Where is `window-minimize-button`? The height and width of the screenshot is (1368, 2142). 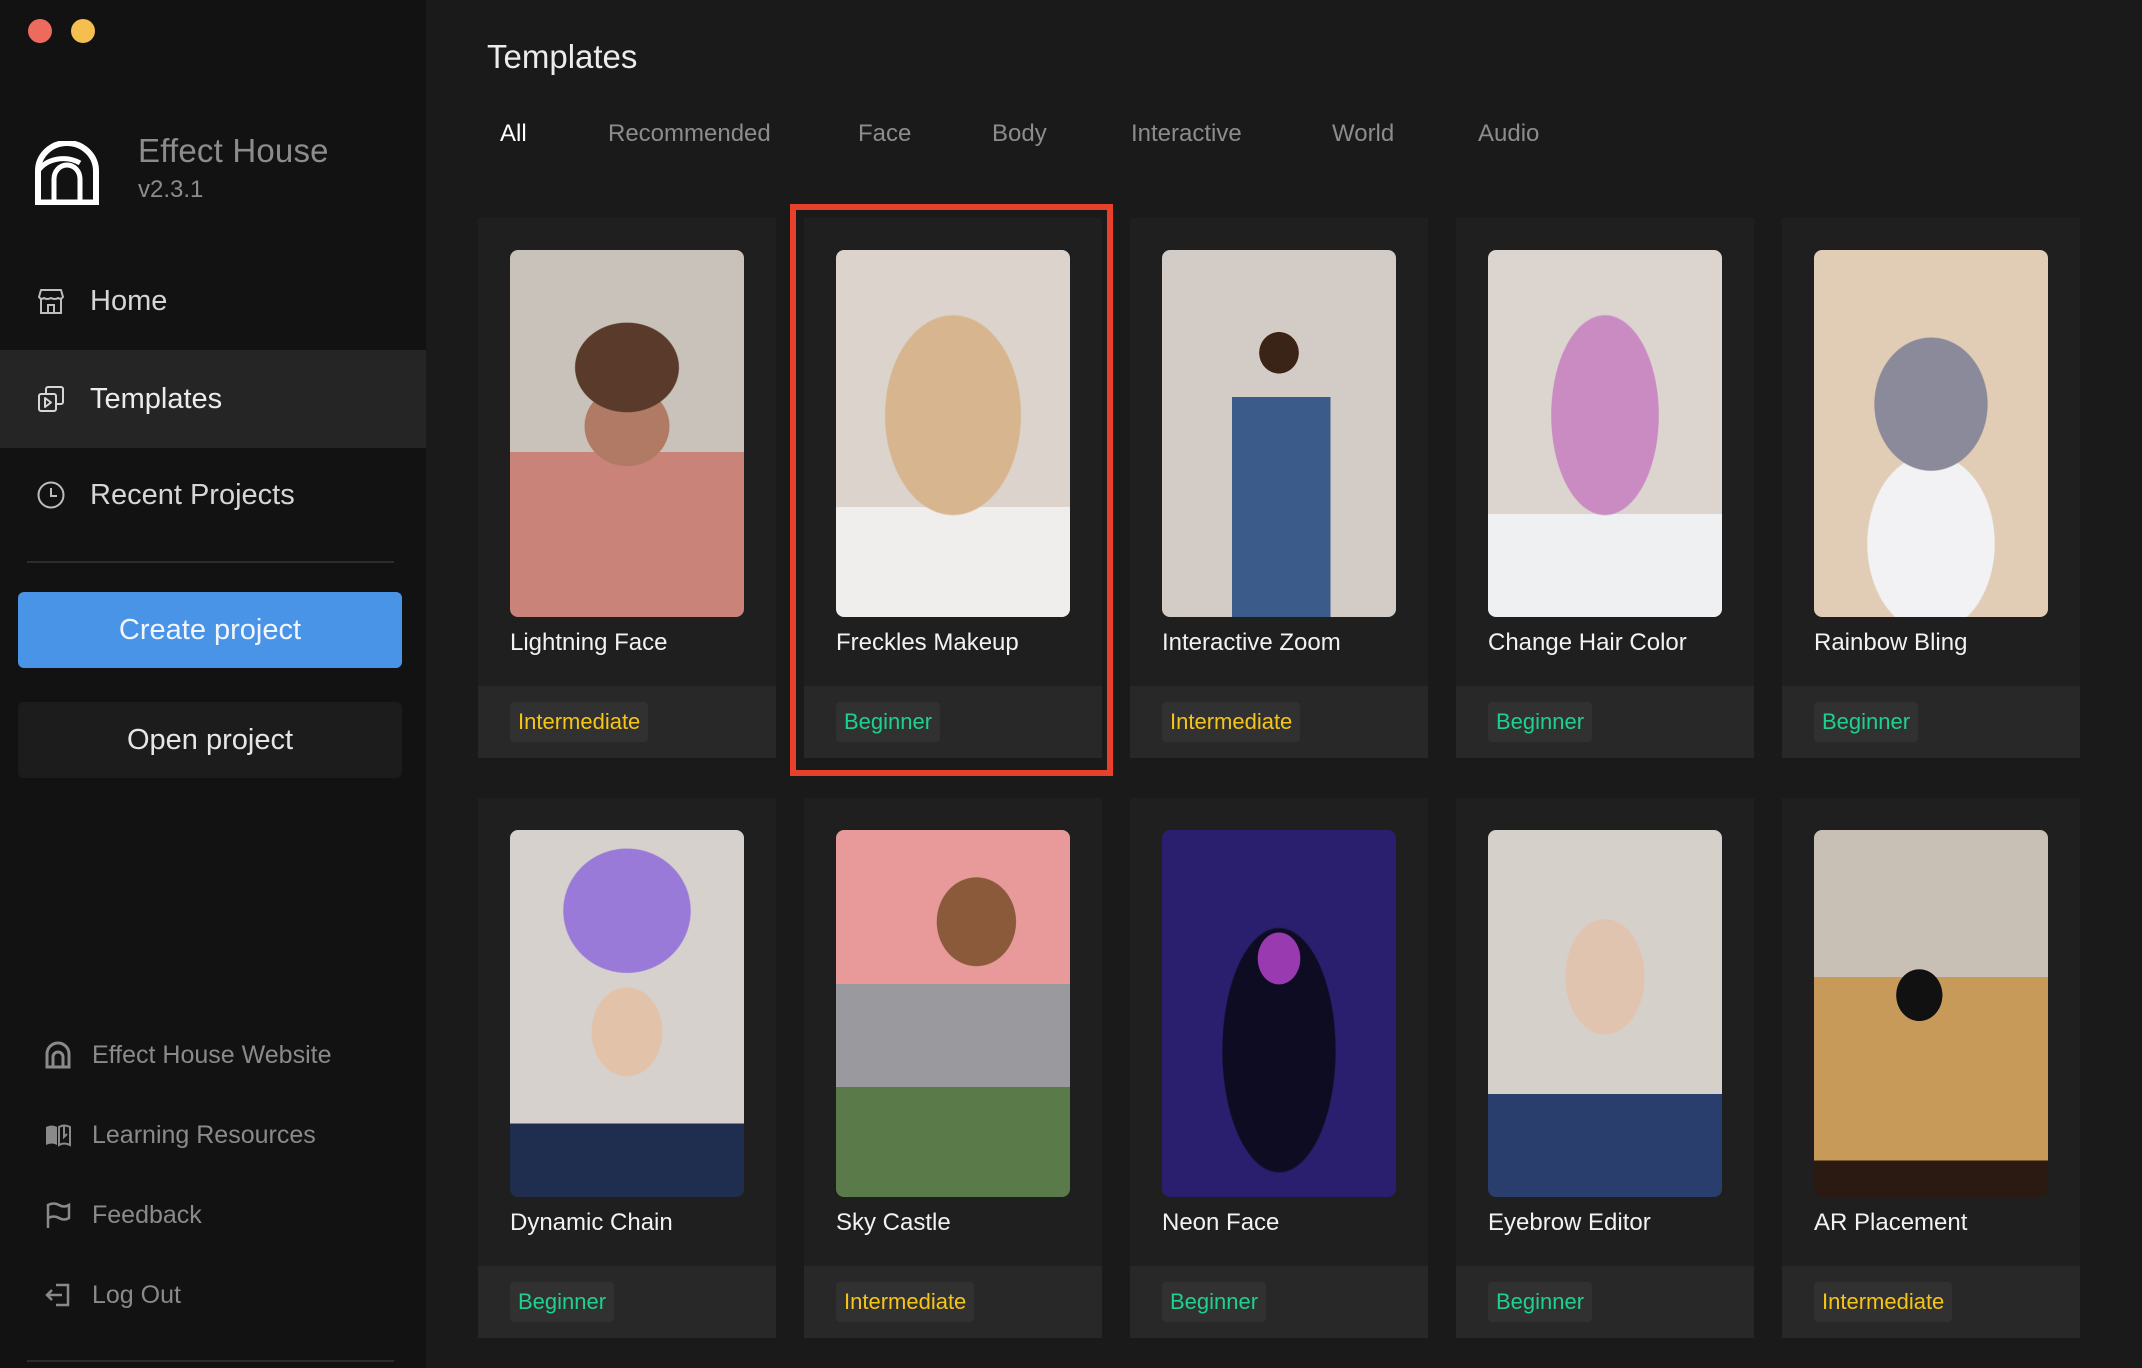
window-minimize-button is located at coordinates (83, 31).